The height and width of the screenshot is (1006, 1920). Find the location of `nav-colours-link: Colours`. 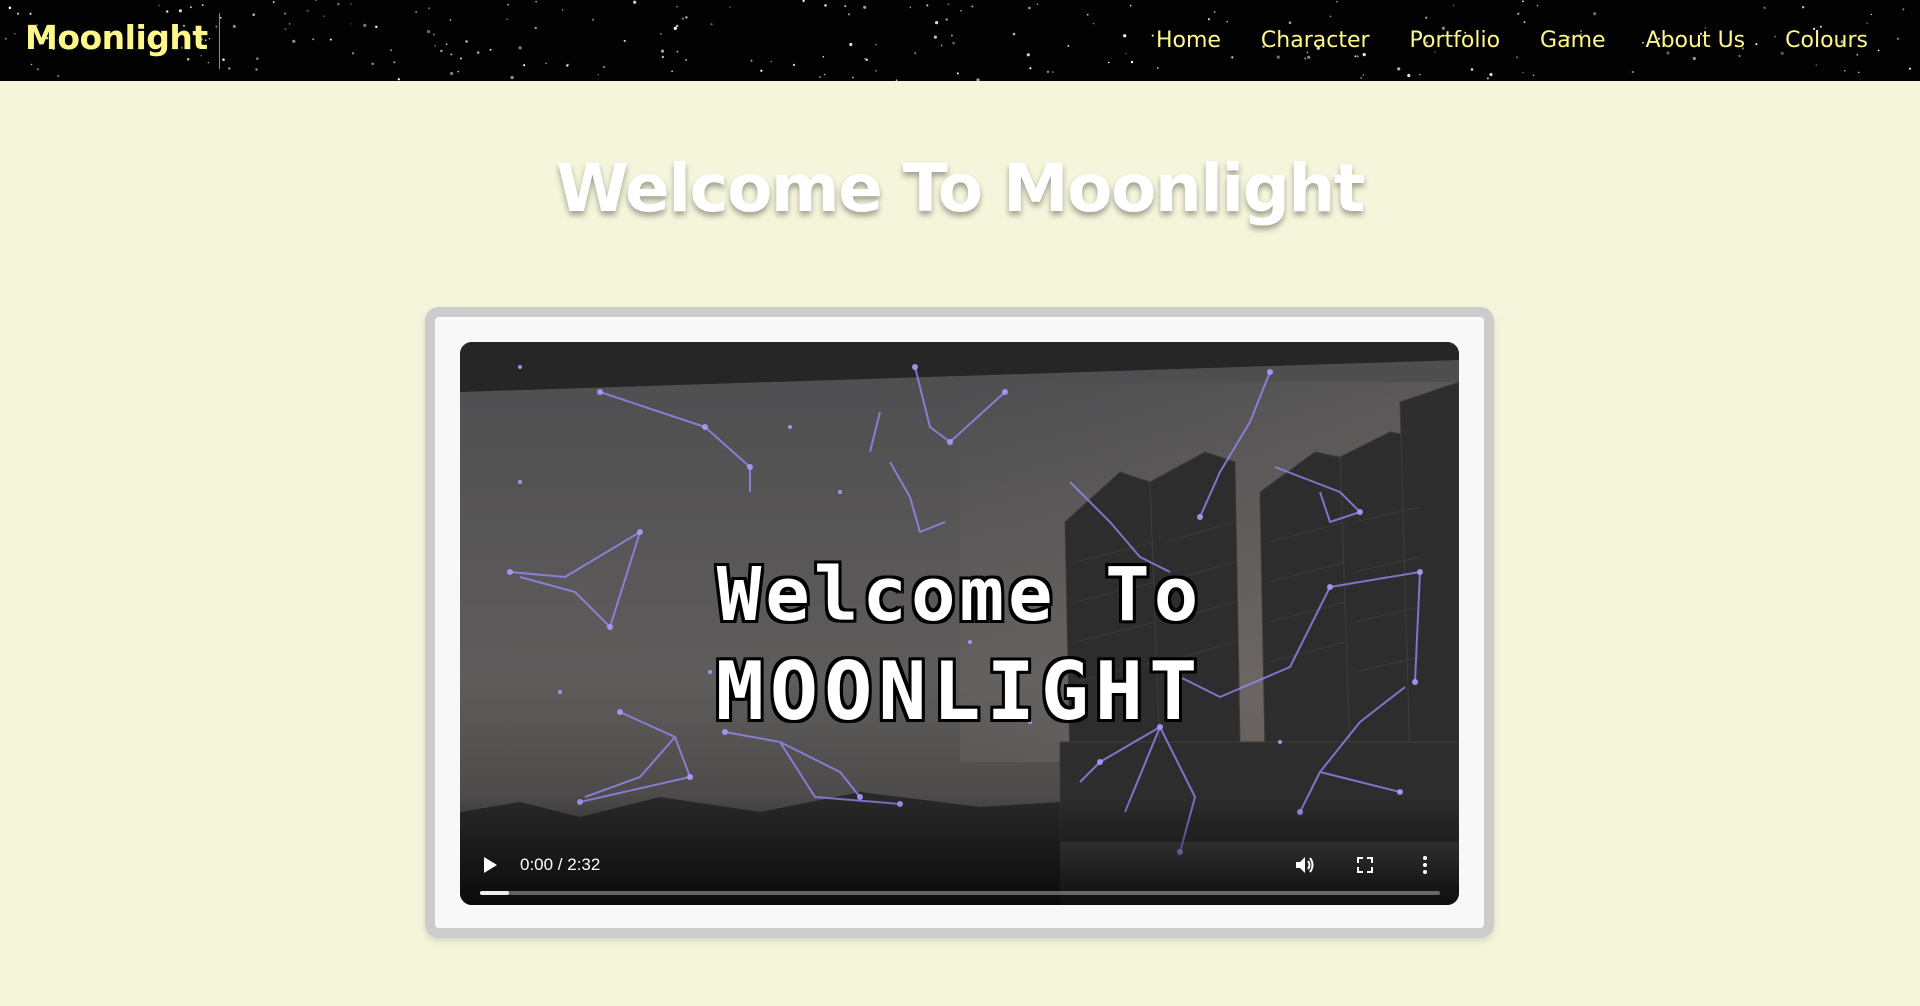

nav-colours-link: Colours is located at coordinates (1826, 40).